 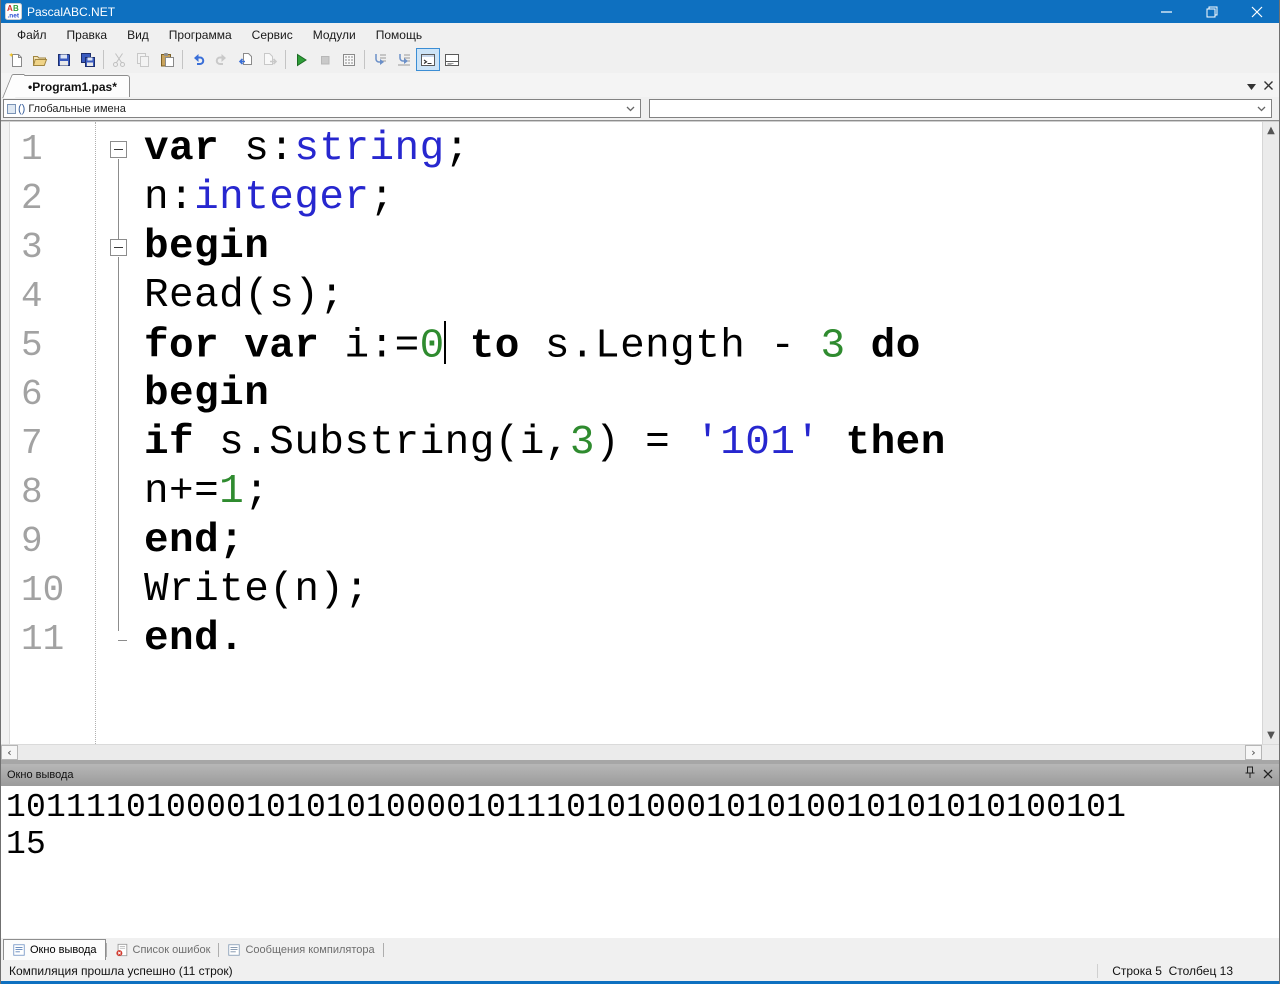 What do you see at coordinates (121, 970) in the screenshot?
I see `status-message: Компиляция прошла успешно (11 строк)` at bounding box center [121, 970].